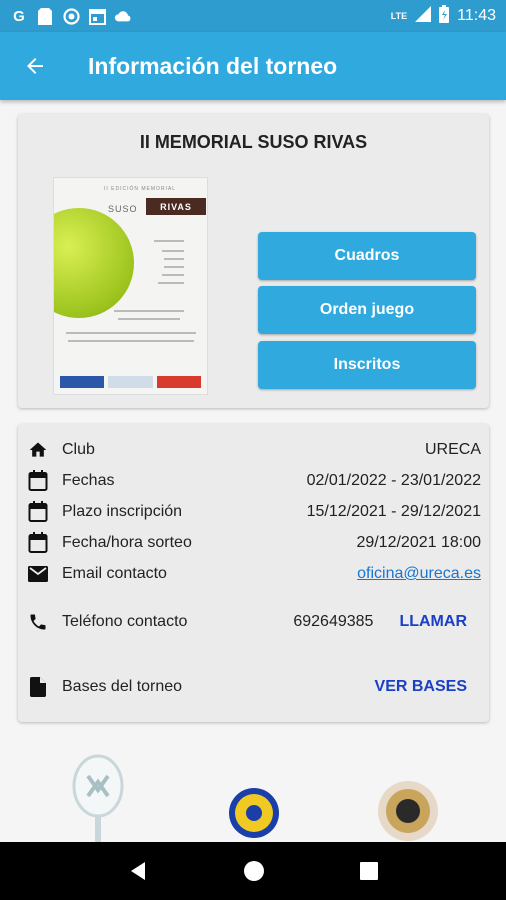 This screenshot has width=506, height=900. I want to click on email-link: oficina@ureca.es, so click(419, 574).